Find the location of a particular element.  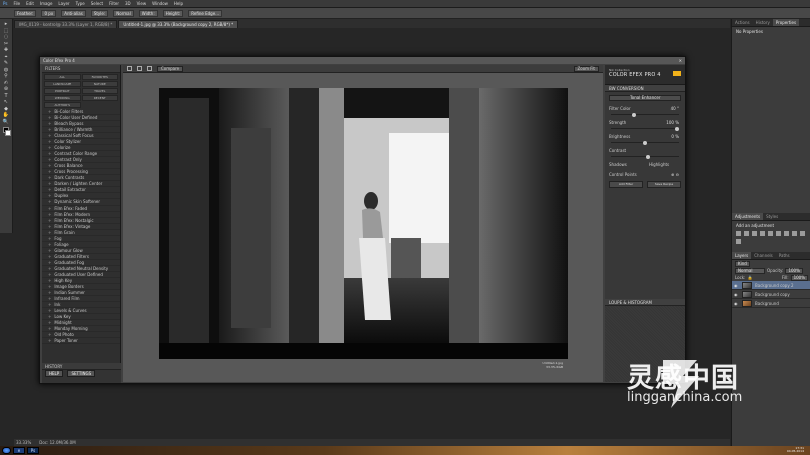

shadows-label: Shadows is located at coordinates (618, 164).